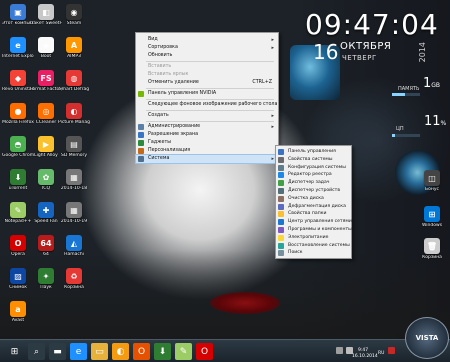 The width and height of the screenshot is (450, 362). I want to click on context-menu-item: Создать ▸, so click(207, 116).